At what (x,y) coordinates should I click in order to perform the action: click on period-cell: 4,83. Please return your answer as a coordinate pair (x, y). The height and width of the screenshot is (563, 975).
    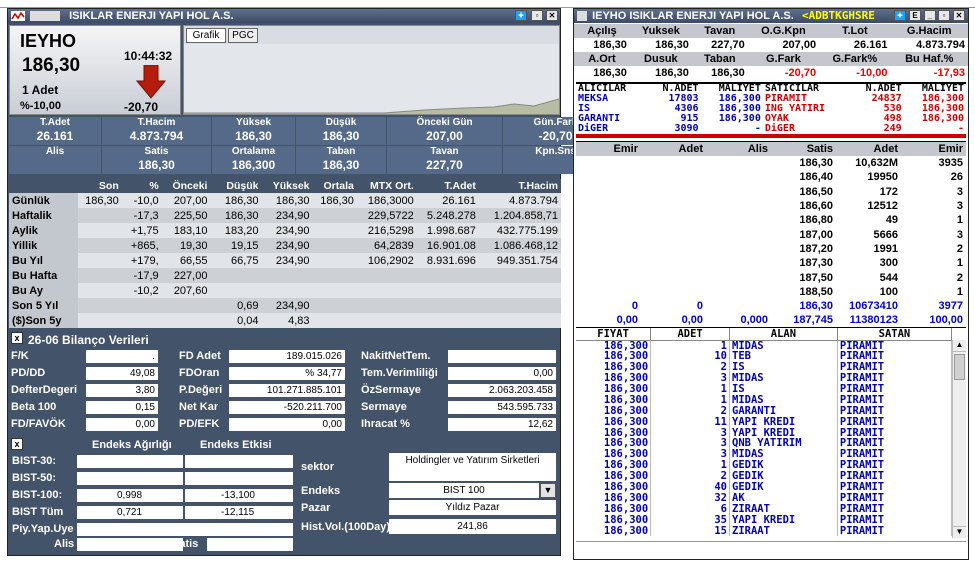
    Looking at the image, I should click on (299, 320).